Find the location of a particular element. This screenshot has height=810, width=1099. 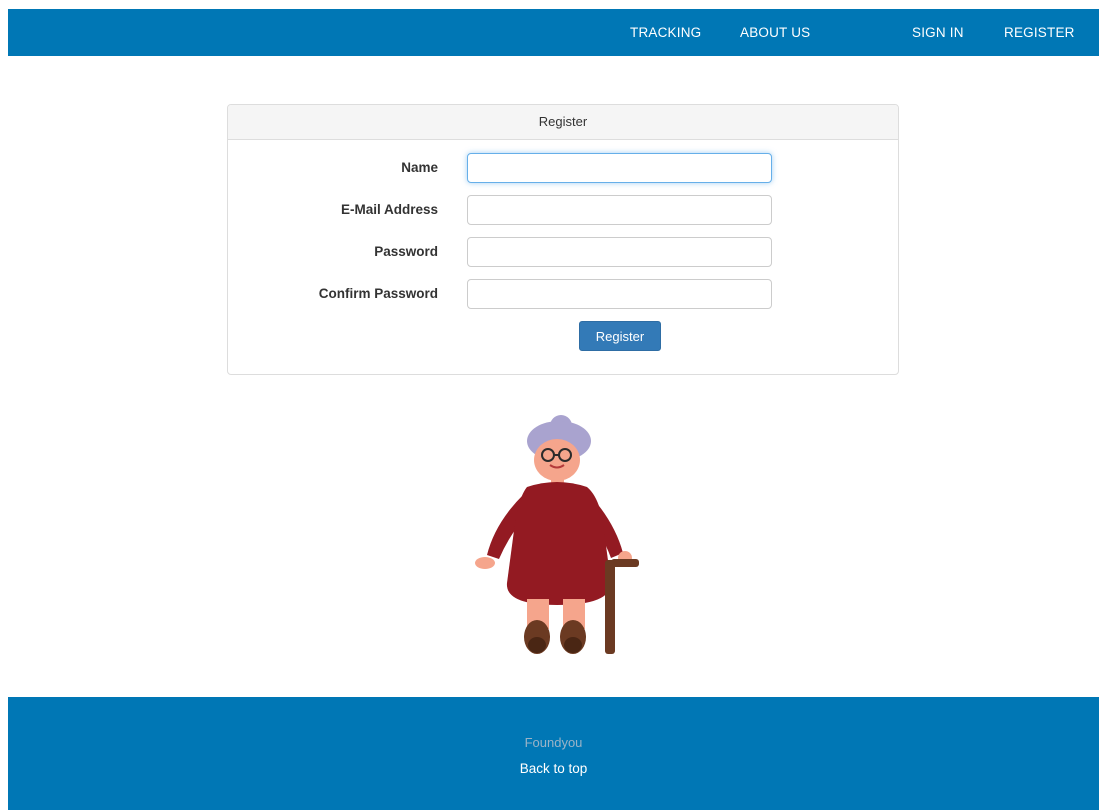

elderly-woman-with-cane-illustration is located at coordinates (557, 534).